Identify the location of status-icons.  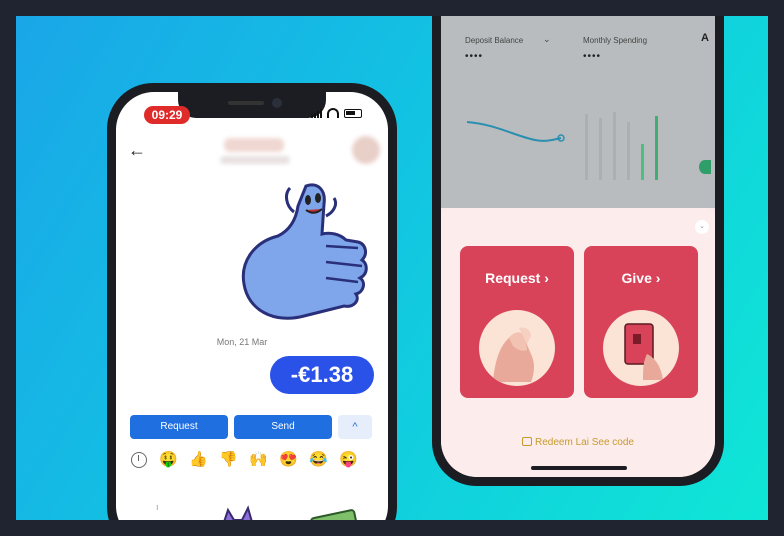
(336, 113).